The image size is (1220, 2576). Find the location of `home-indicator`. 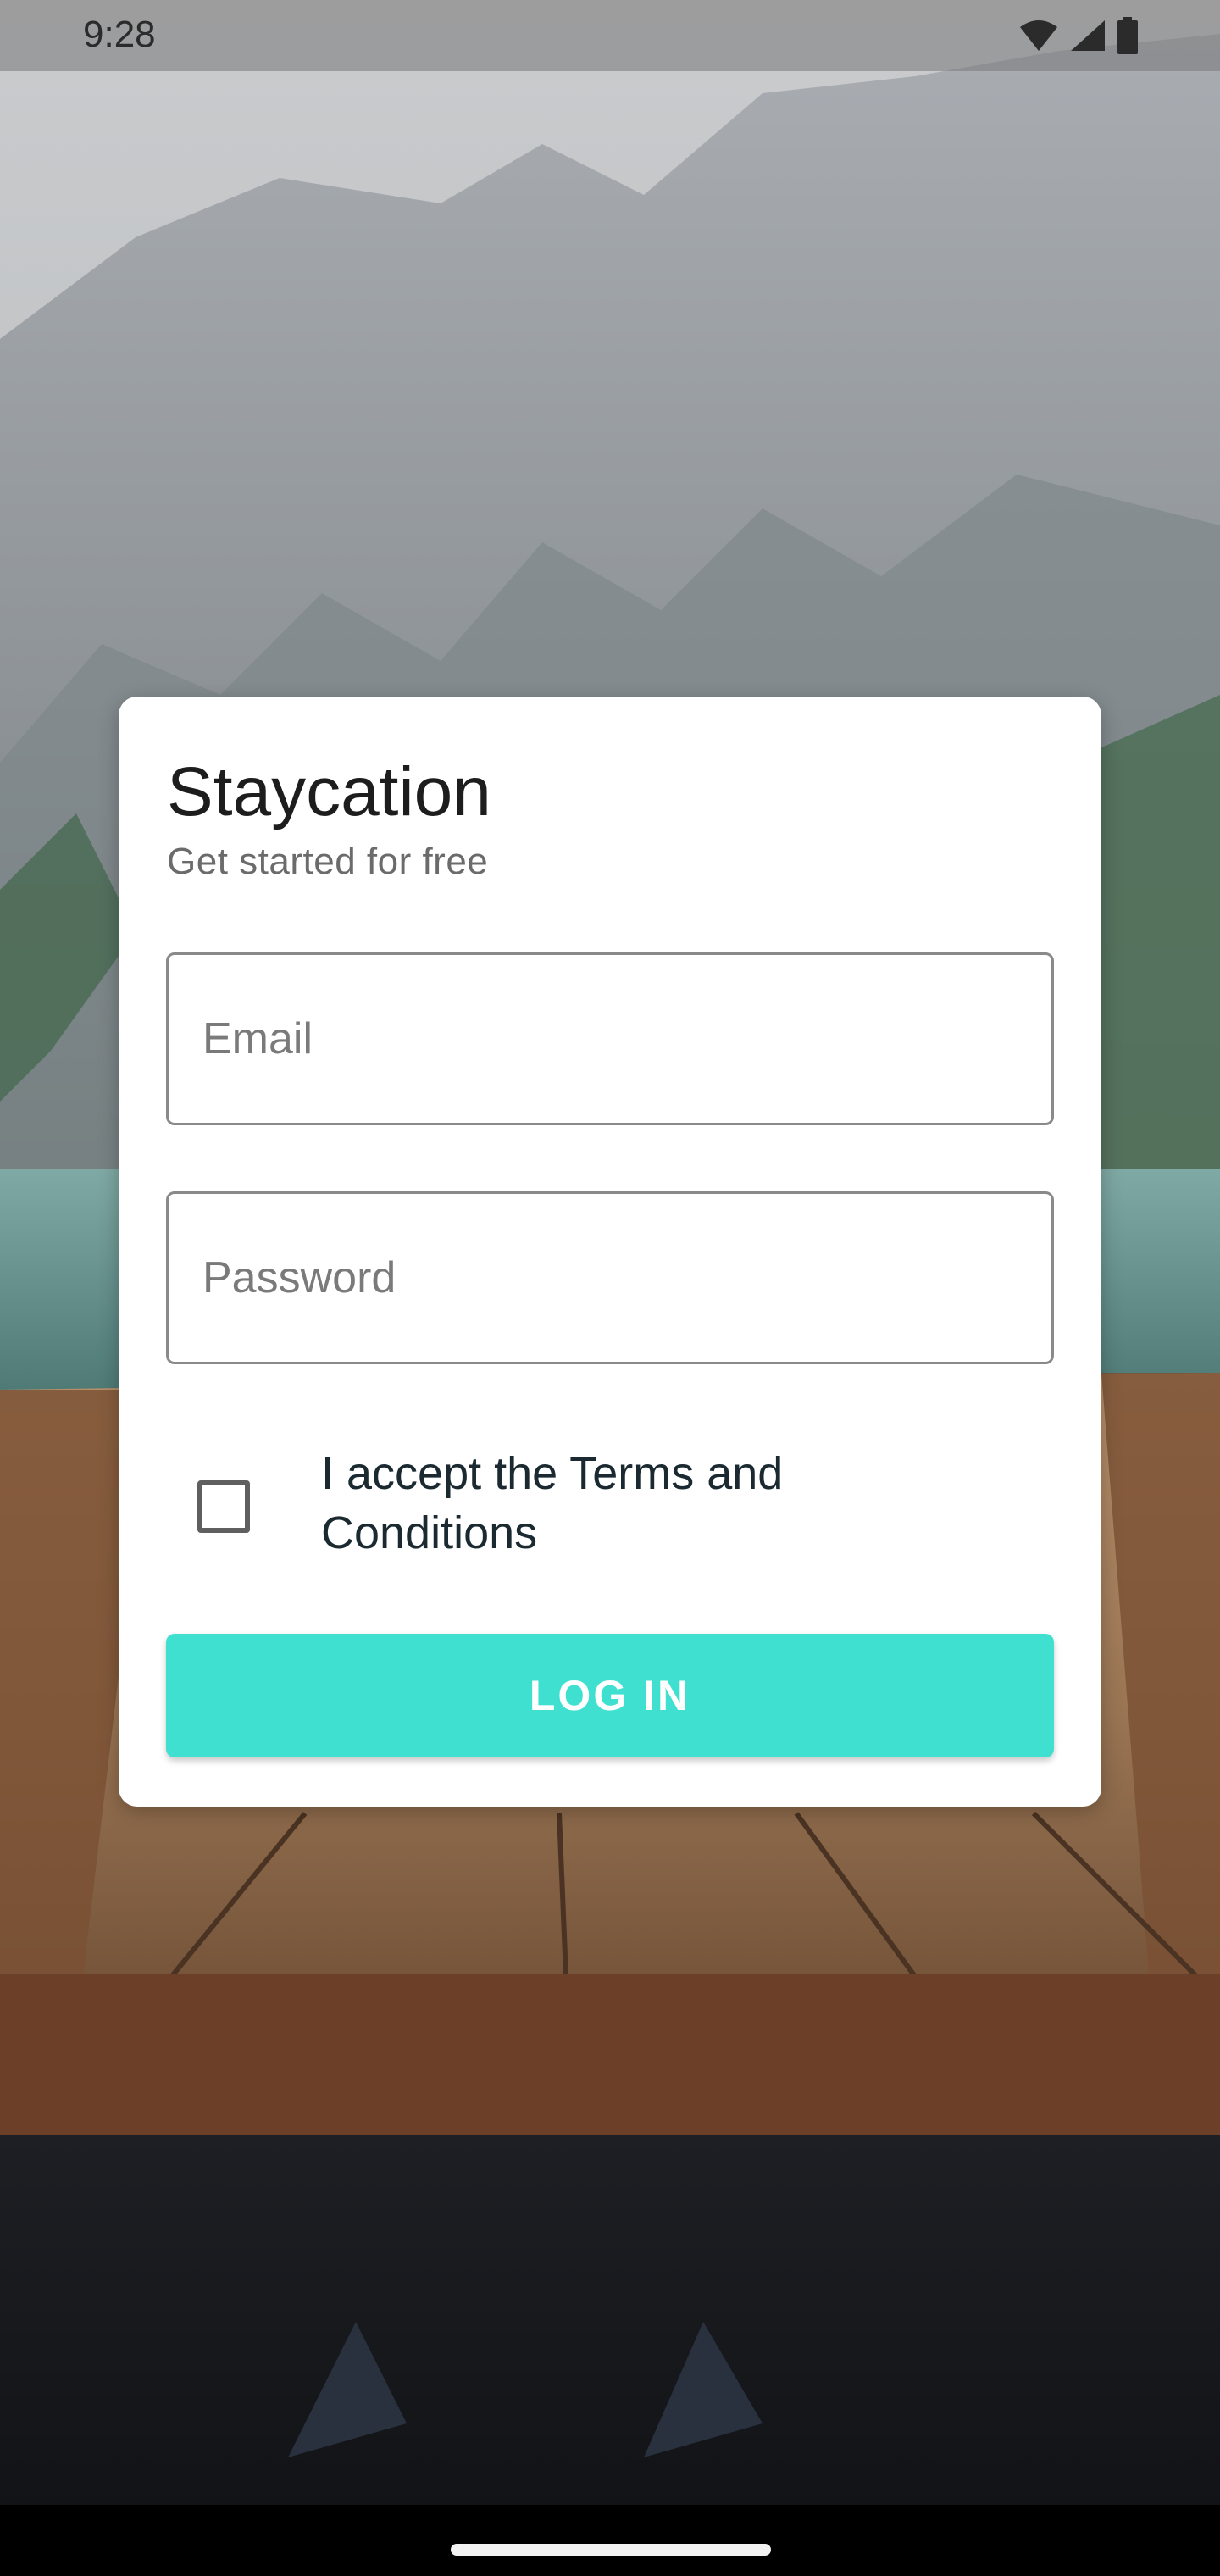

home-indicator is located at coordinates (611, 2550).